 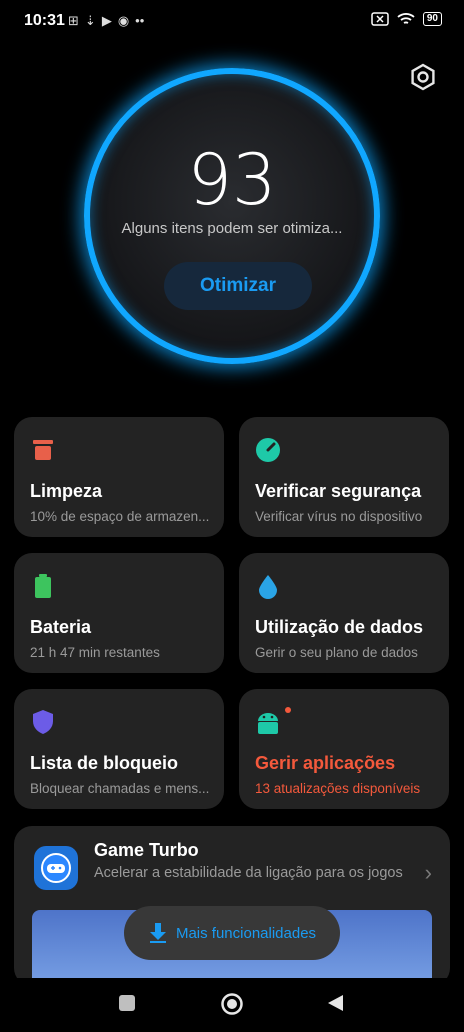 What do you see at coordinates (146, 850) in the screenshot?
I see `game-turbo-title: Game Turbo` at bounding box center [146, 850].